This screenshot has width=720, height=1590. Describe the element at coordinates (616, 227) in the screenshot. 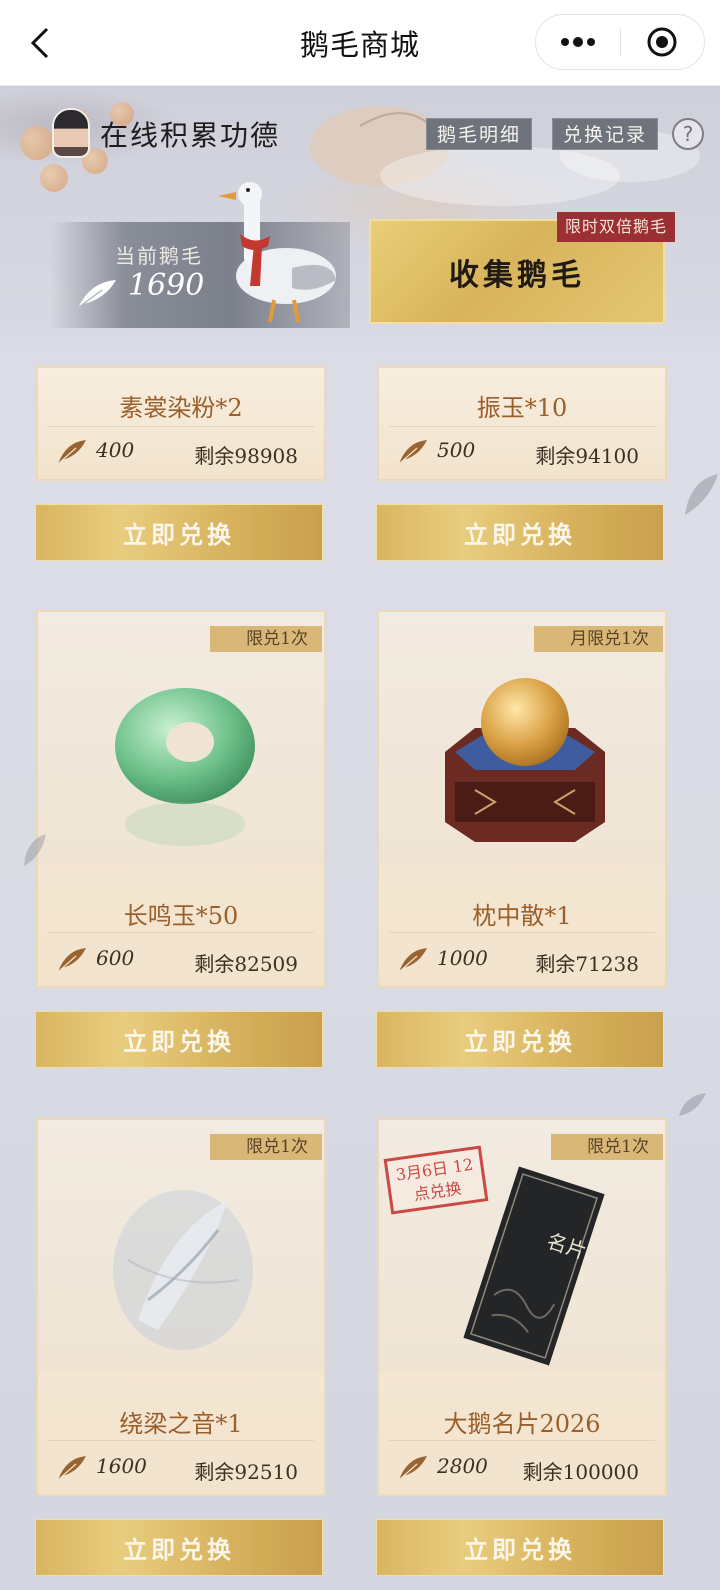

I see `double-feather-badge: 限时双倍鹅毛` at that location.